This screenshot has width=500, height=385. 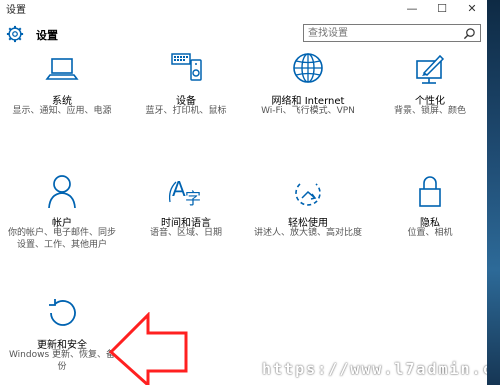 What do you see at coordinates (62, 219) in the screenshot?
I see `tile-accounts: 帐户 你的帐户、电子邮件、同步设置、工作、其他用户` at bounding box center [62, 219].